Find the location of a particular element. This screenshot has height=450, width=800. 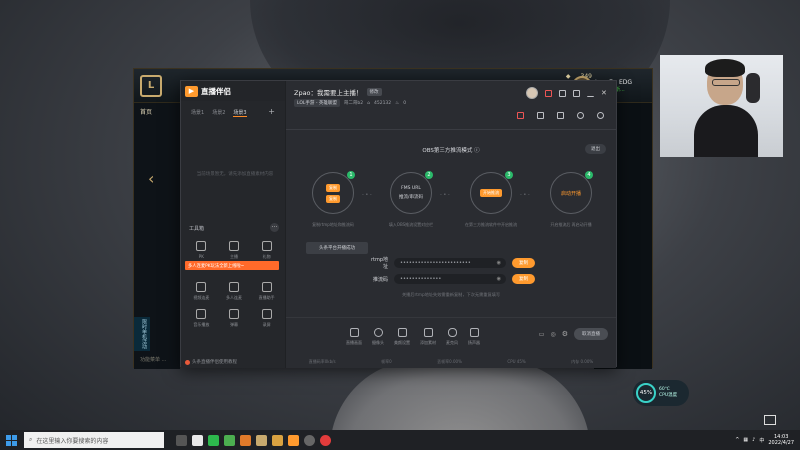

windows-start-icon is located at coordinates (11, 440).